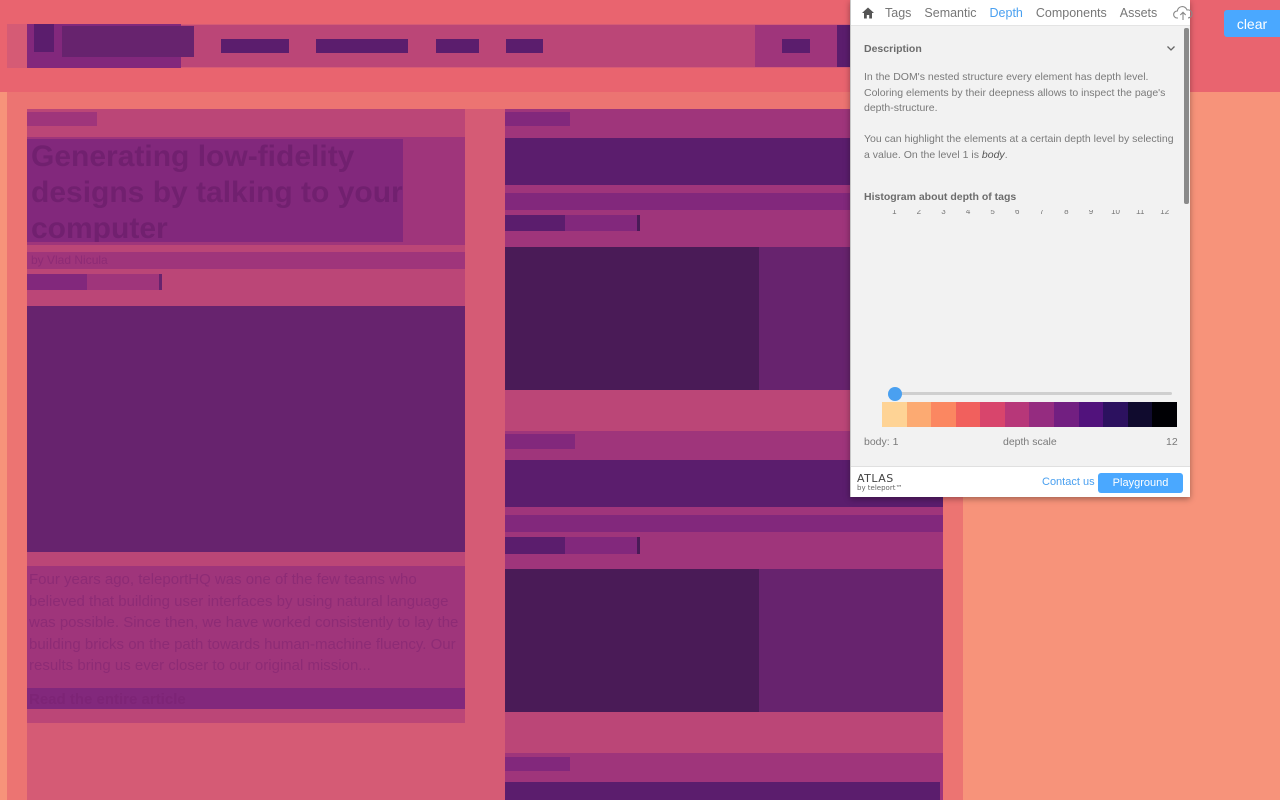 Image resolution: width=1280 pixels, height=800 pixels. I want to click on depth-scale-min: body: 1, so click(881, 442).